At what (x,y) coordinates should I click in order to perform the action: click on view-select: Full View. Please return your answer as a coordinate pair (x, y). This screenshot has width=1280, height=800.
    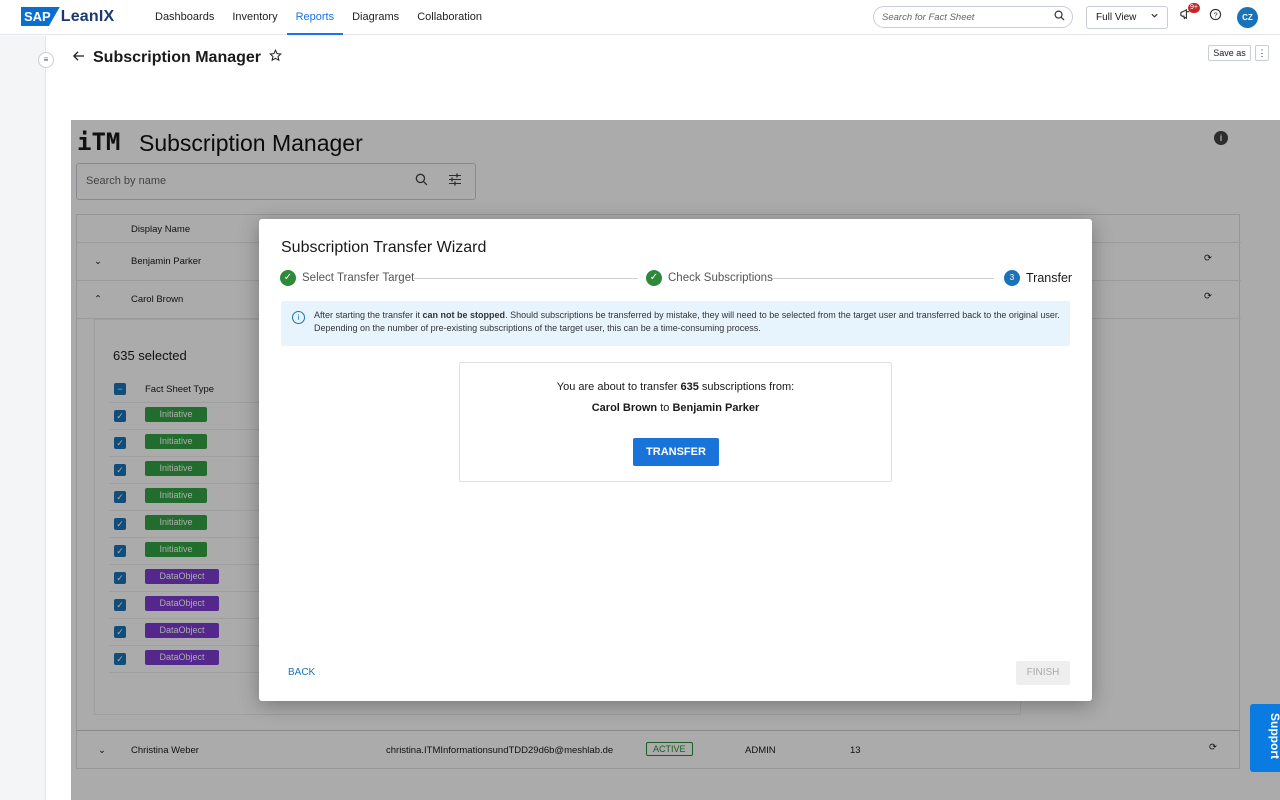
    Looking at the image, I should click on (1127, 17).